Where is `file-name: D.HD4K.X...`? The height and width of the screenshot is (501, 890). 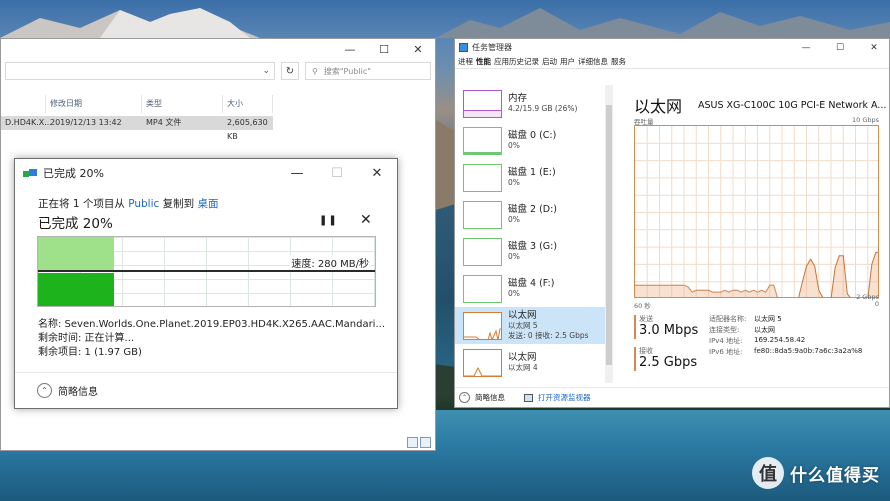 file-name: D.HD4K.X... is located at coordinates (28, 122).